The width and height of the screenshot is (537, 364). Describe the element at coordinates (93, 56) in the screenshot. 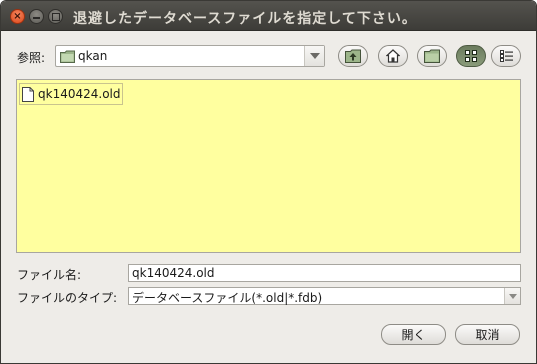

I see `look-in-value: qkan` at that location.